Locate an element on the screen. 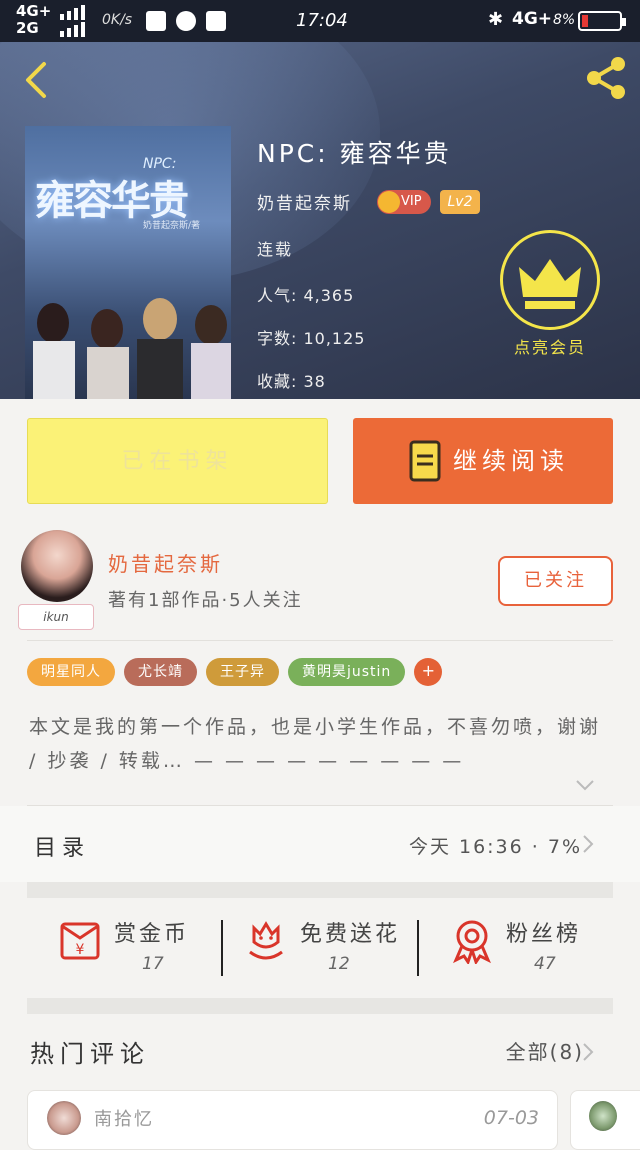 Image resolution: width=640 pixels, height=1150 pixels. follow-button: 已关注 is located at coordinates (555, 581).